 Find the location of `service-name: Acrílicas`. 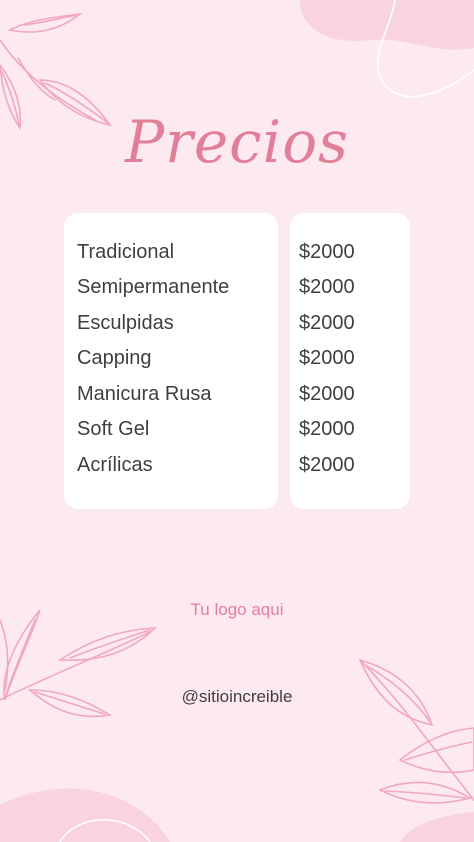

service-name: Acrílicas is located at coordinates (115, 465).